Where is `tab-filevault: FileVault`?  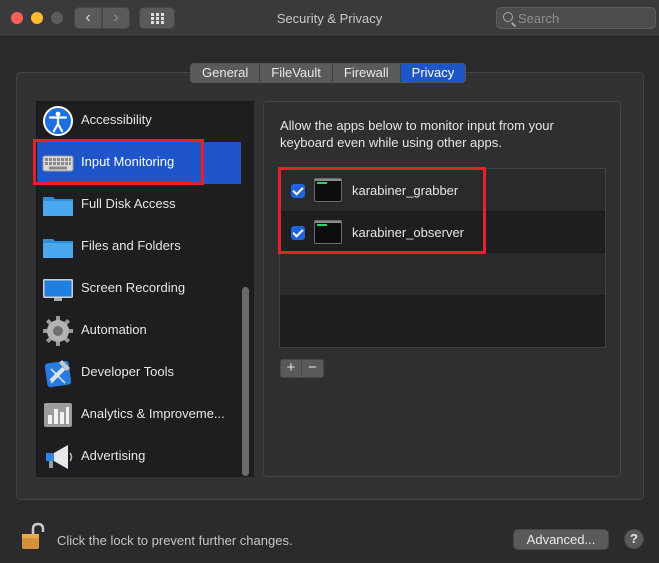
tab-filevault: FileVault is located at coordinates (296, 73).